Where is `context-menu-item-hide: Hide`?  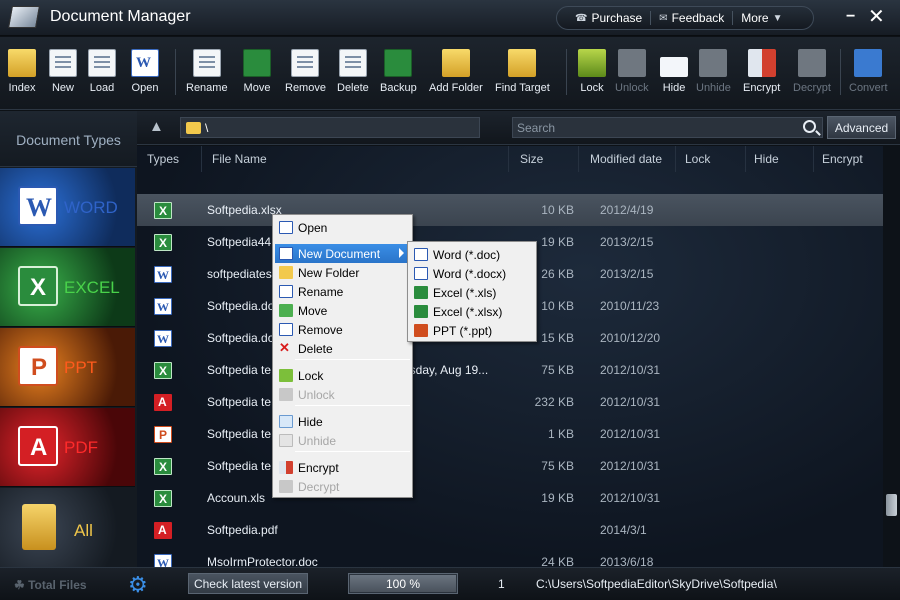 context-menu-item-hide: Hide is located at coordinates (342, 421).